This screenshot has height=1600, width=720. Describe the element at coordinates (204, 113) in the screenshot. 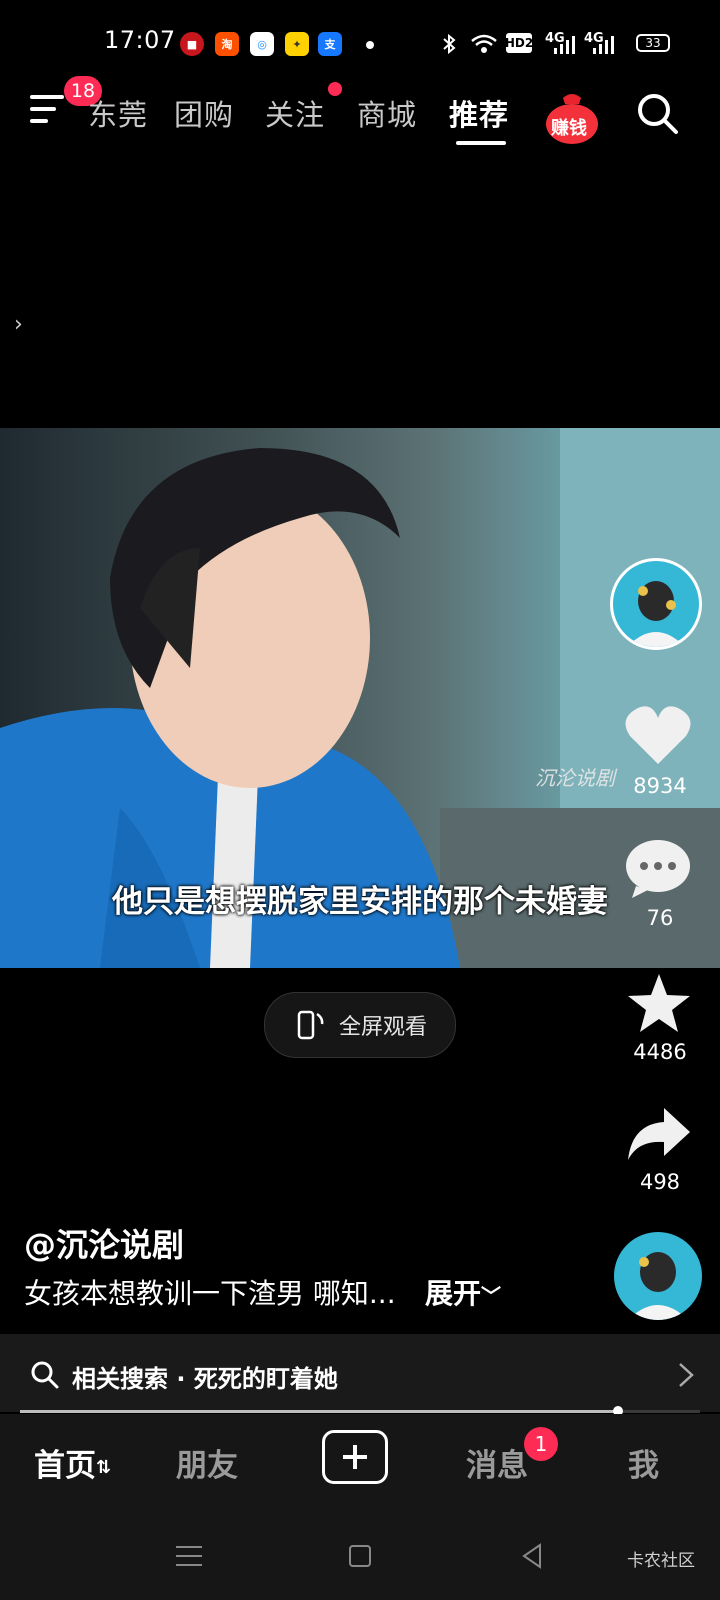

I see `tab-group-buy: 团购` at that location.